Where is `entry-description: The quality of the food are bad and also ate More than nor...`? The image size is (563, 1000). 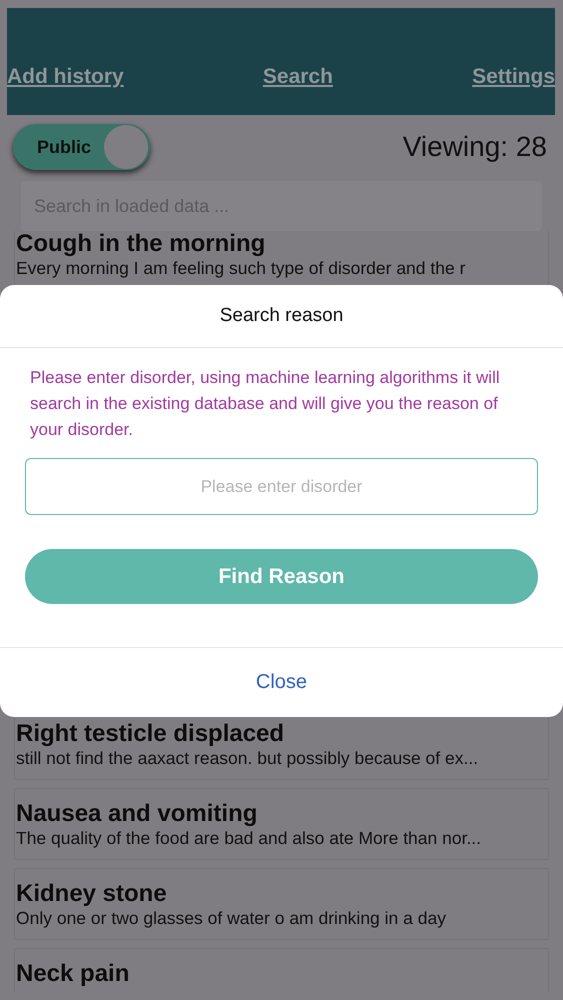 entry-description: The quality of the food are bad and also ate More than nor... is located at coordinates (248, 838).